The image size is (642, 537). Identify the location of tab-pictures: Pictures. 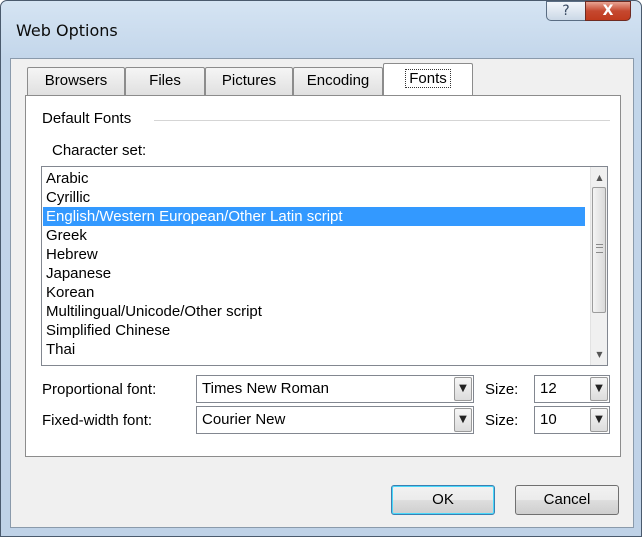
(249, 81).